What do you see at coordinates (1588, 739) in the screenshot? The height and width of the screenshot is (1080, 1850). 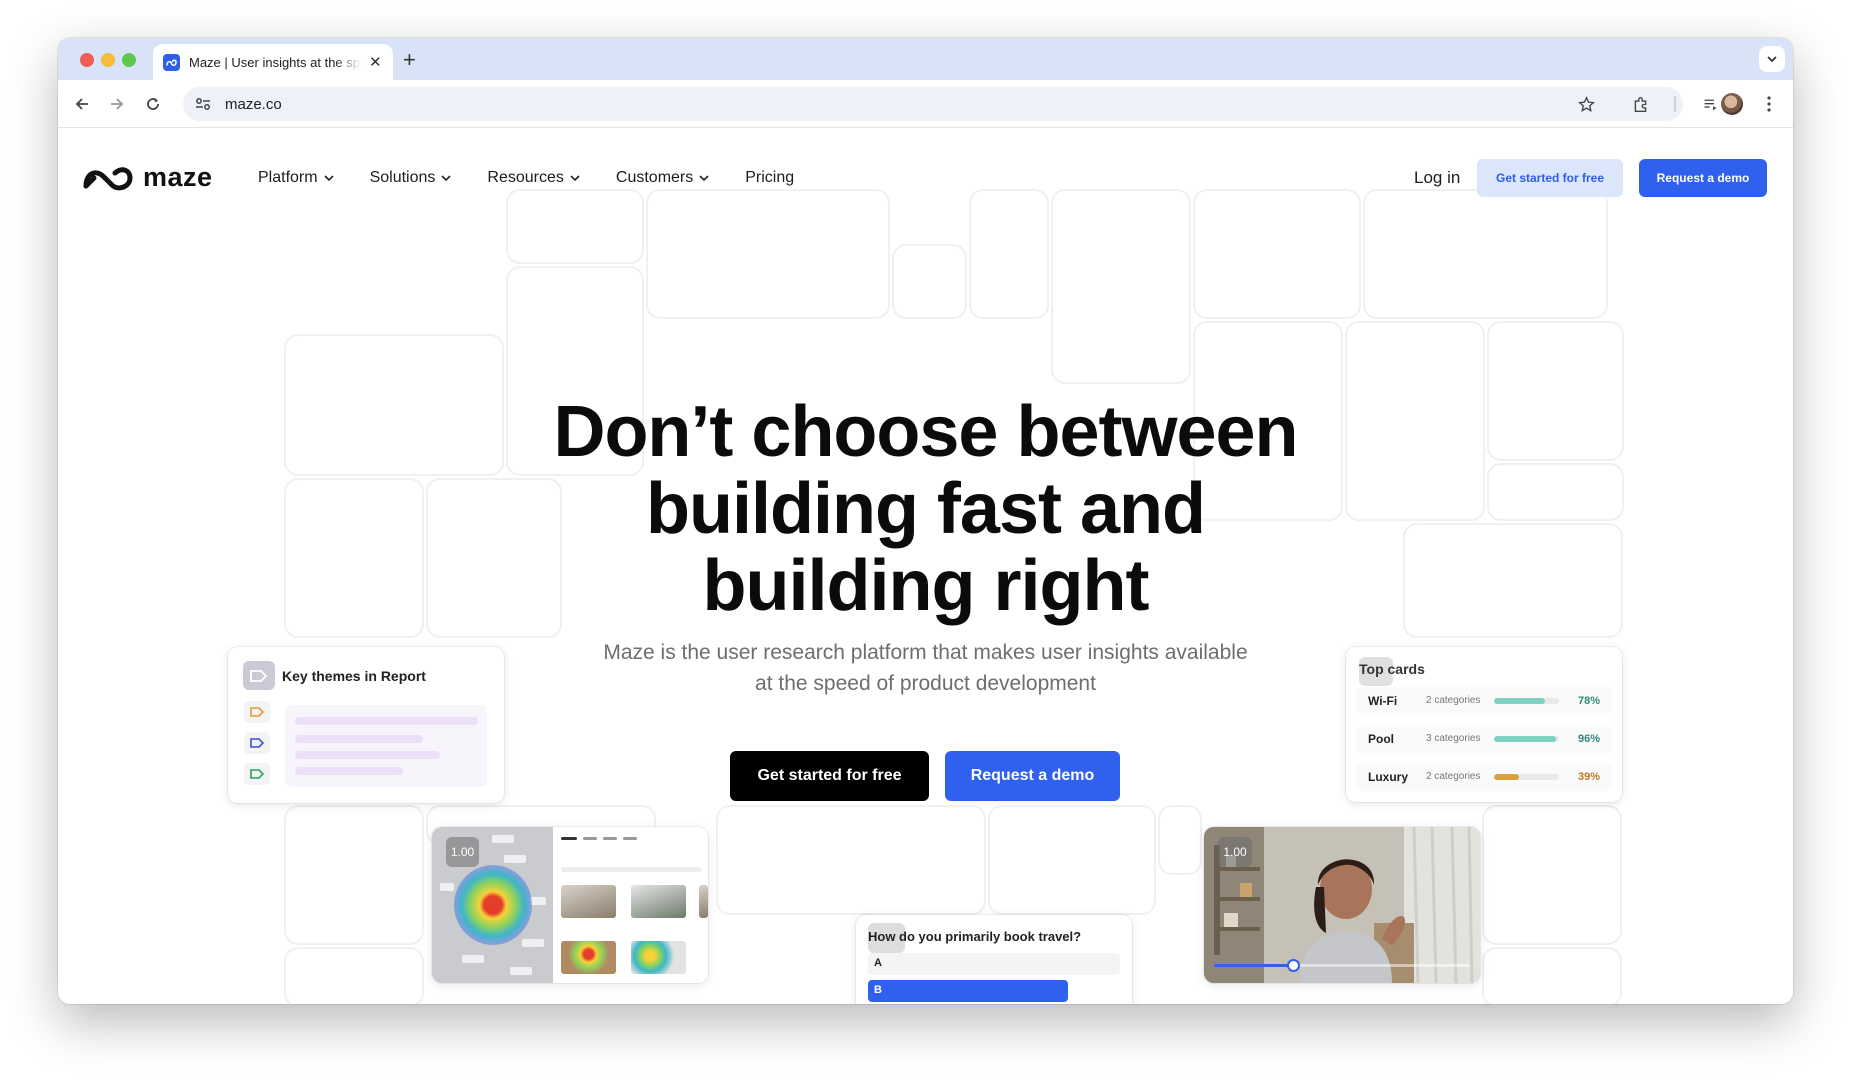 I see `card-percent: 96%` at bounding box center [1588, 739].